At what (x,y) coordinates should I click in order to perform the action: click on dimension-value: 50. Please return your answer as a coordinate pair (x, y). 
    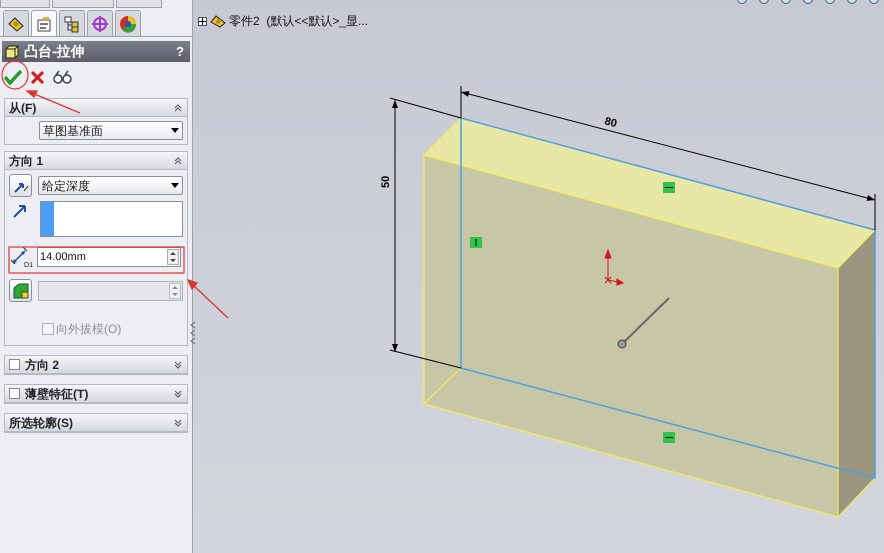
    Looking at the image, I should click on (386, 182).